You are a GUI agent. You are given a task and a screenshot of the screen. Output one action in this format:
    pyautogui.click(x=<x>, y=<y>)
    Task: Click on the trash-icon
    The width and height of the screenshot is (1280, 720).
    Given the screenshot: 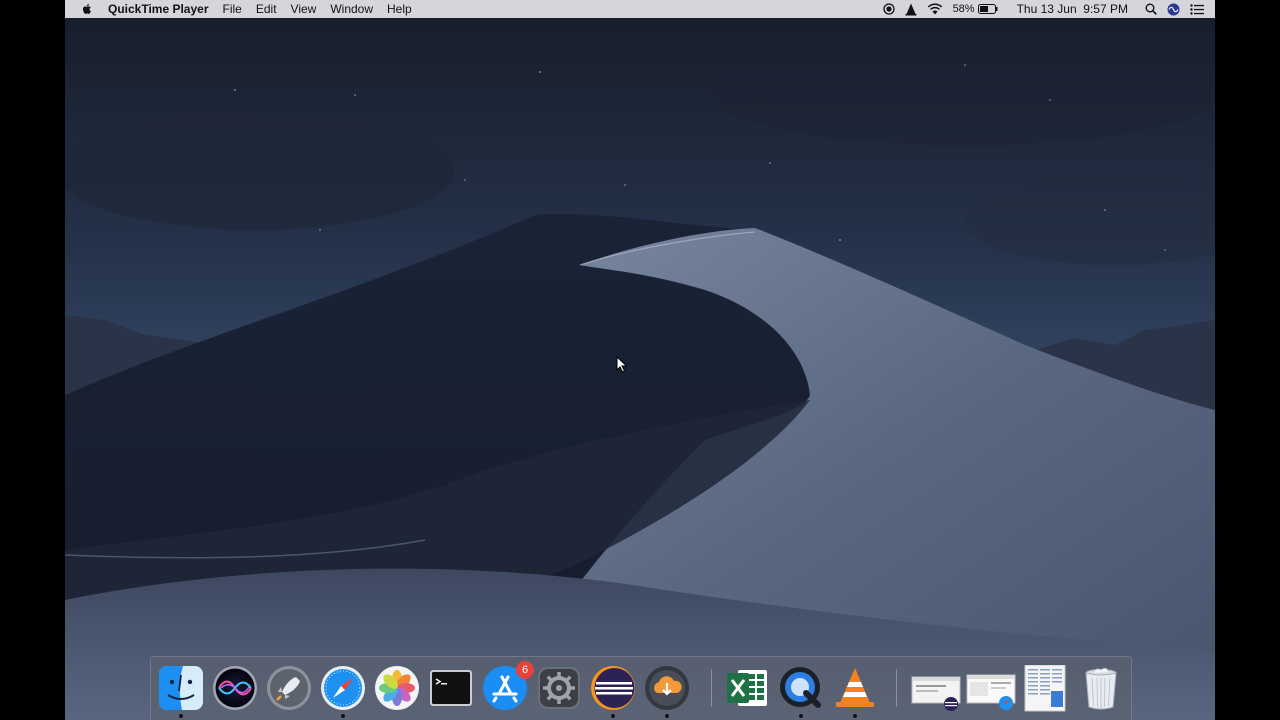 What is the action you would take?
    pyautogui.click(x=1101, y=689)
    